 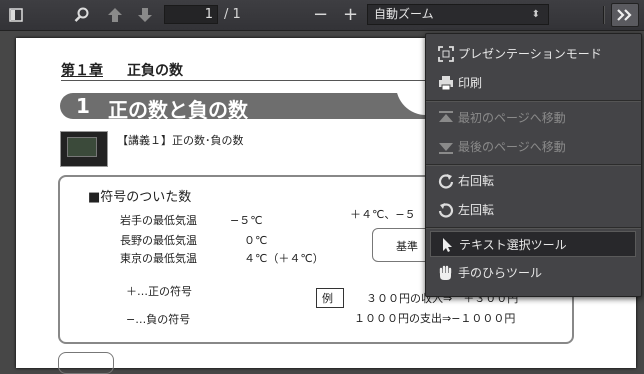 What do you see at coordinates (246, 220) in the screenshot?
I see `temp-value: −５℃` at bounding box center [246, 220].